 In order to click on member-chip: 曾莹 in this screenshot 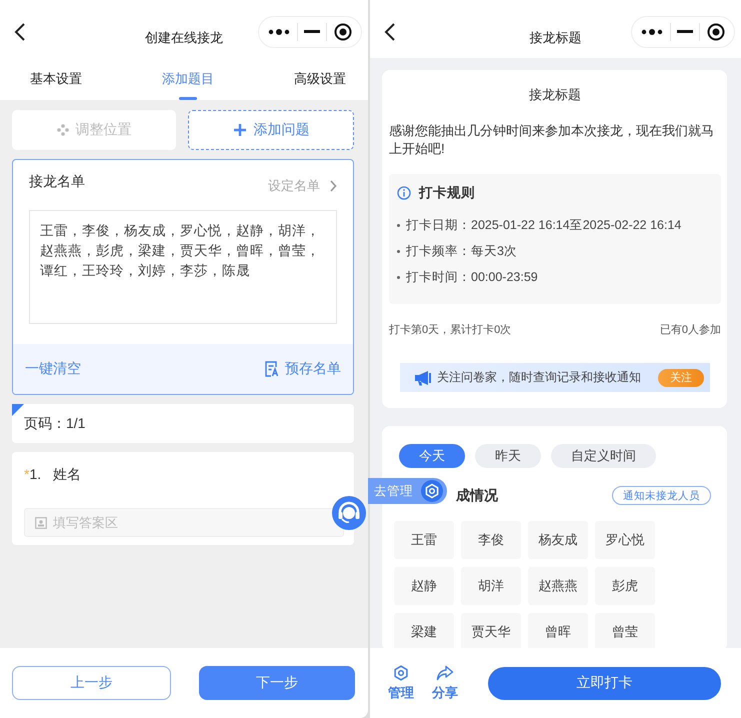, I will do `click(625, 630)`.